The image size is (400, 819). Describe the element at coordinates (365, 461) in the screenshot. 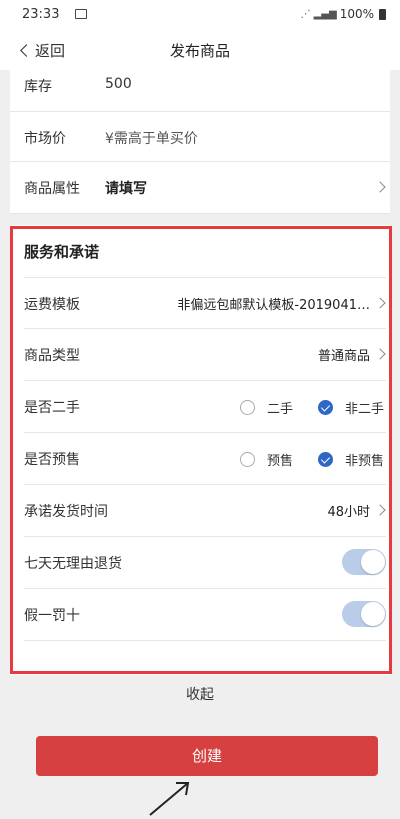

I see `presale-no-label: 非预售` at that location.